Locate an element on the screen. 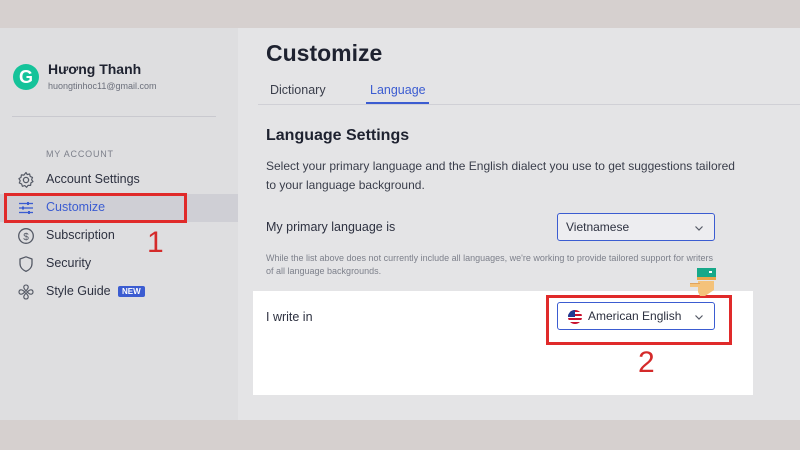 The width and height of the screenshot is (800, 450). annotation-step-1: 1 is located at coordinates (155, 242).